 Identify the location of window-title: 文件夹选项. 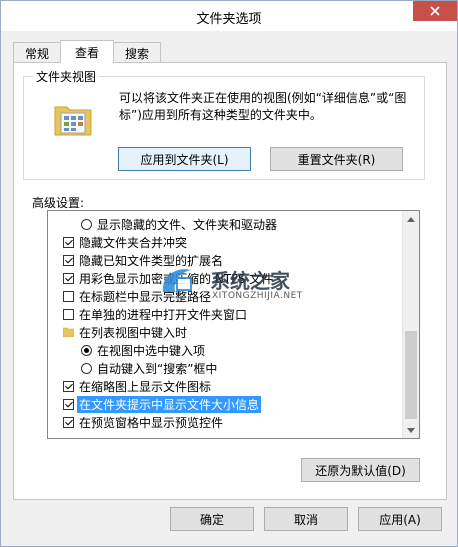
(229, 19).